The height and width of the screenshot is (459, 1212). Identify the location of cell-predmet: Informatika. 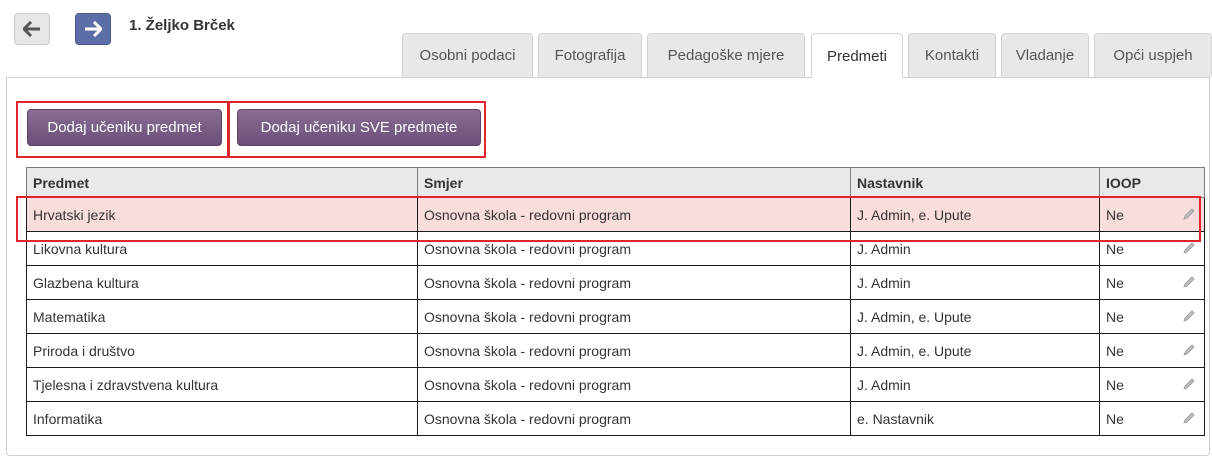
(222, 418).